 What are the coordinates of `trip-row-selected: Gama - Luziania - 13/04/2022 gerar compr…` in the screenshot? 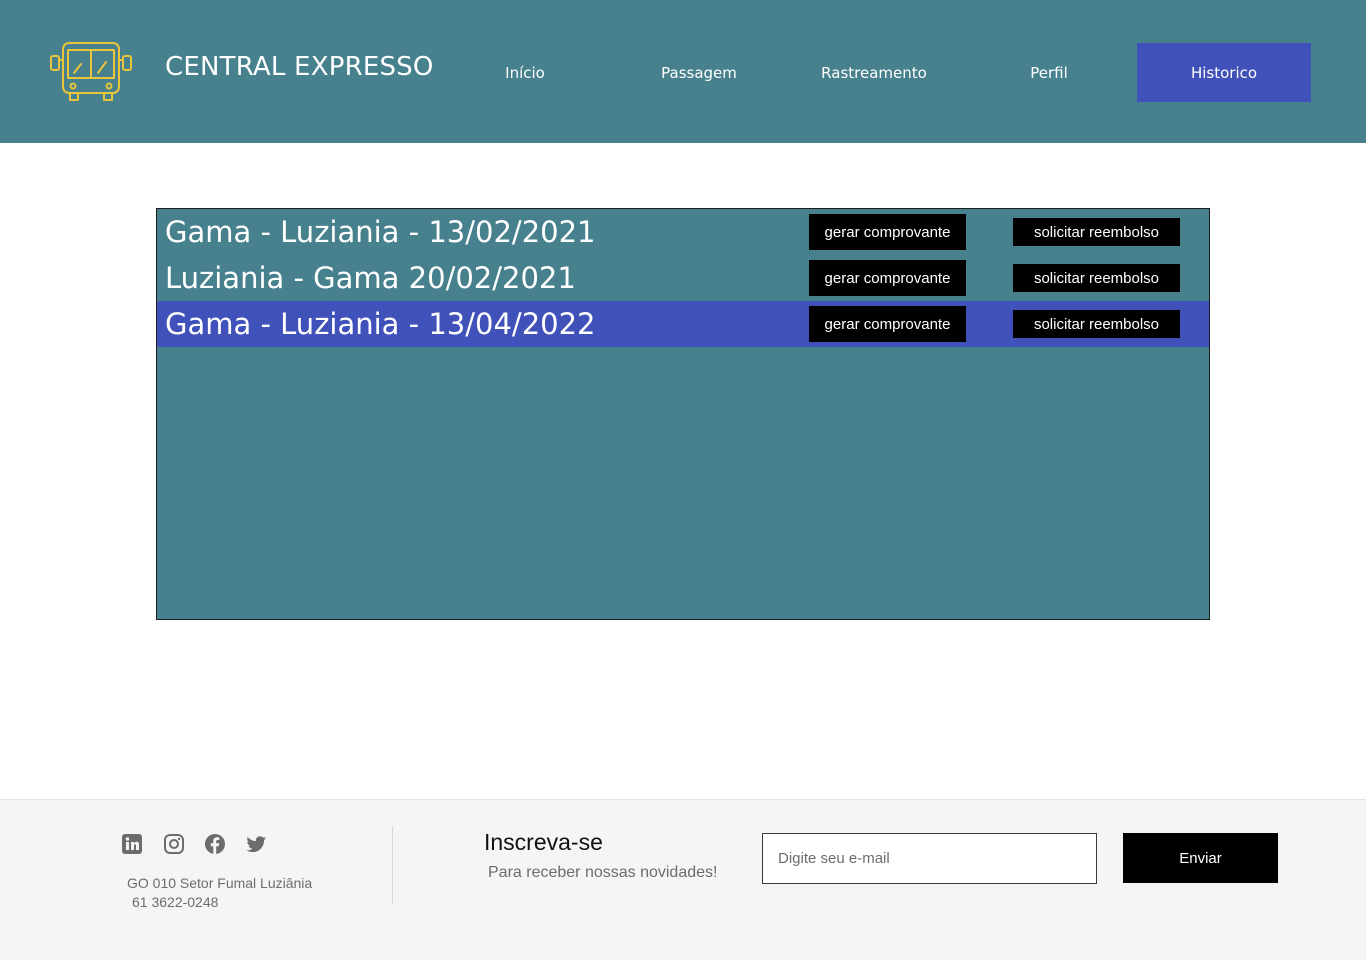 It's located at (683, 324).